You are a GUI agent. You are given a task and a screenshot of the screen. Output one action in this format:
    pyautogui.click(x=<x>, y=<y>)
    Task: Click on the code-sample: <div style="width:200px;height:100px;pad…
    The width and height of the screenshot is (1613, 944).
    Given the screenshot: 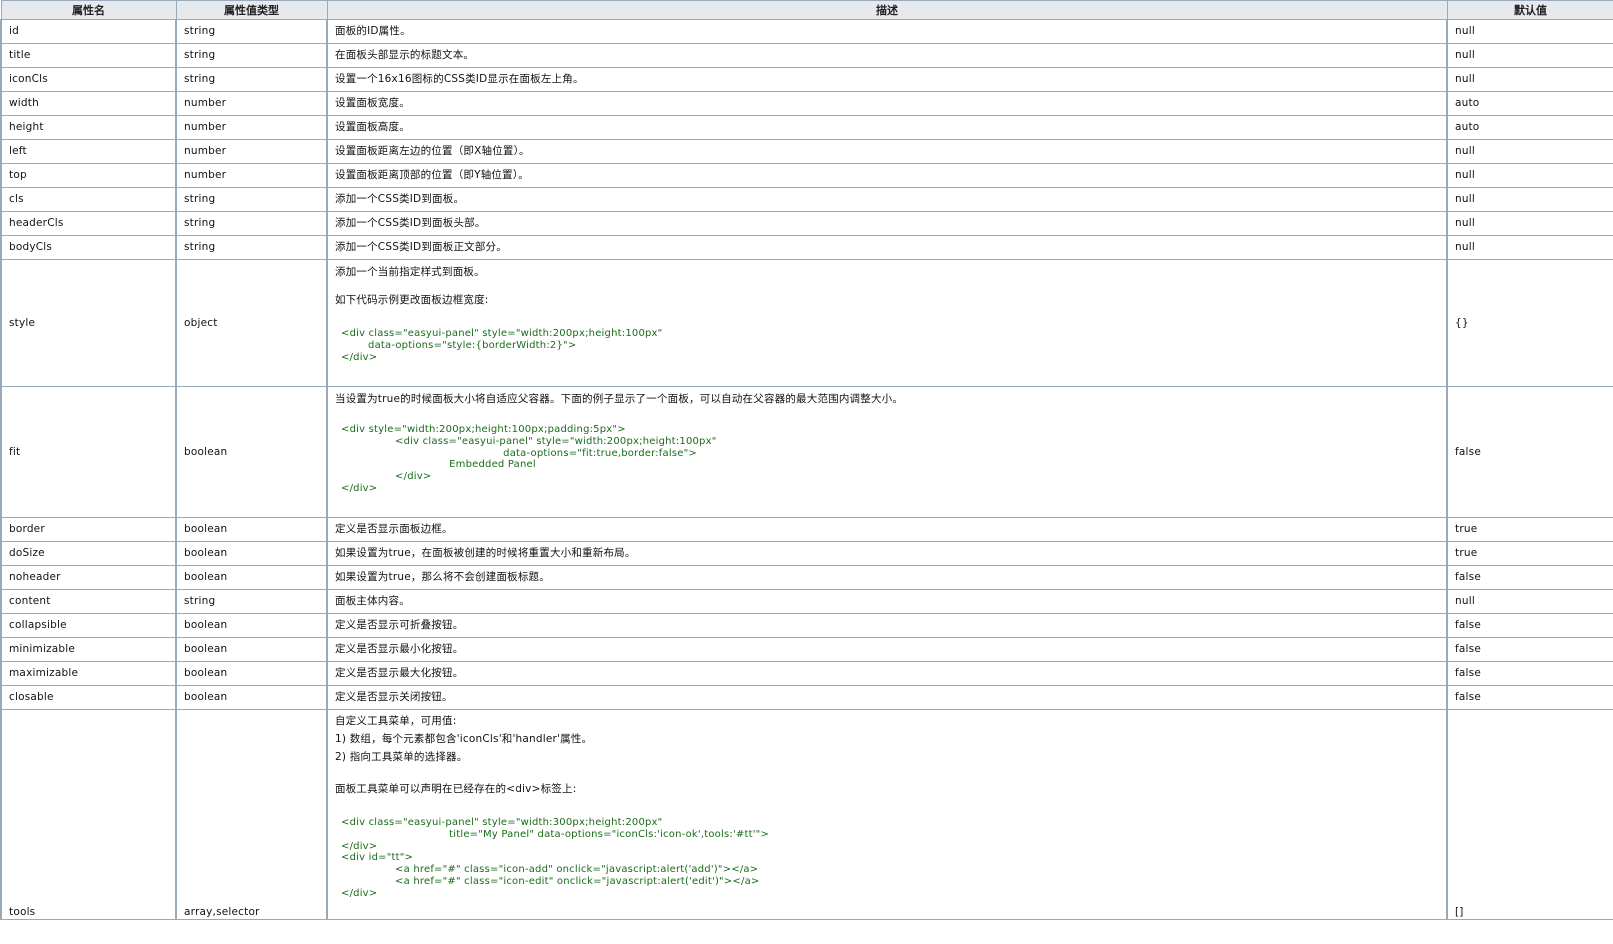 What is the action you would take?
    pyautogui.click(x=529, y=459)
    